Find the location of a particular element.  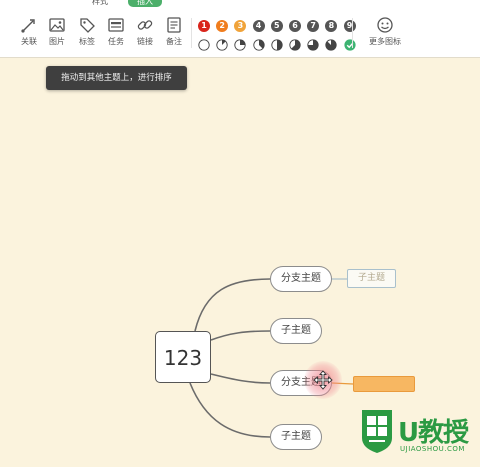

watermark-brand: U教授 is located at coordinates (433, 433).